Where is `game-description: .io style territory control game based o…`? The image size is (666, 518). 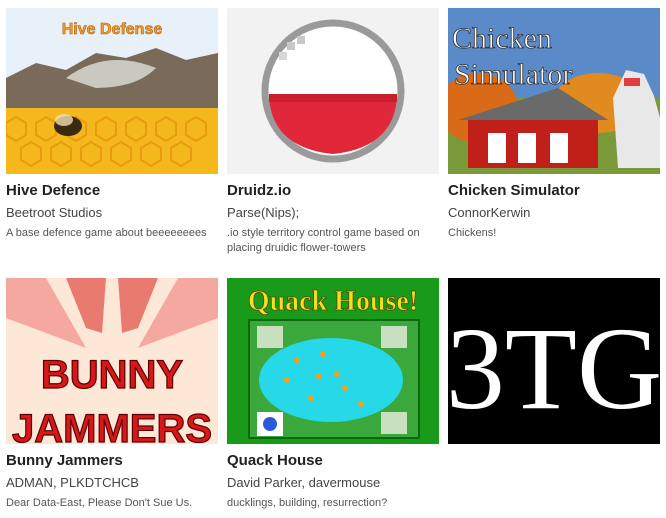
game-description: .io style territory control game based o… is located at coordinates (323, 240).